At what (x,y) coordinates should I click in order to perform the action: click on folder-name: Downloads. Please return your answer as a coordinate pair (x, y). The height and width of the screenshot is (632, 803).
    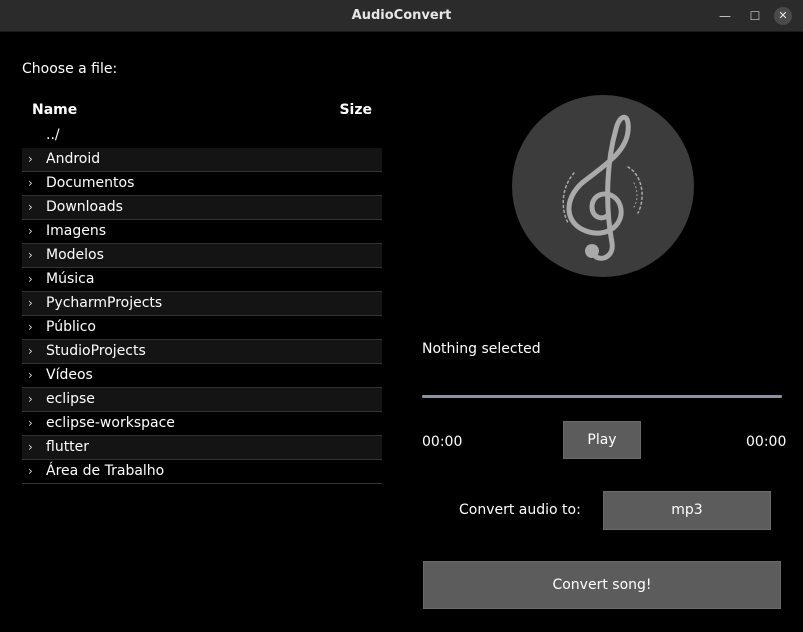
    Looking at the image, I should click on (84, 207).